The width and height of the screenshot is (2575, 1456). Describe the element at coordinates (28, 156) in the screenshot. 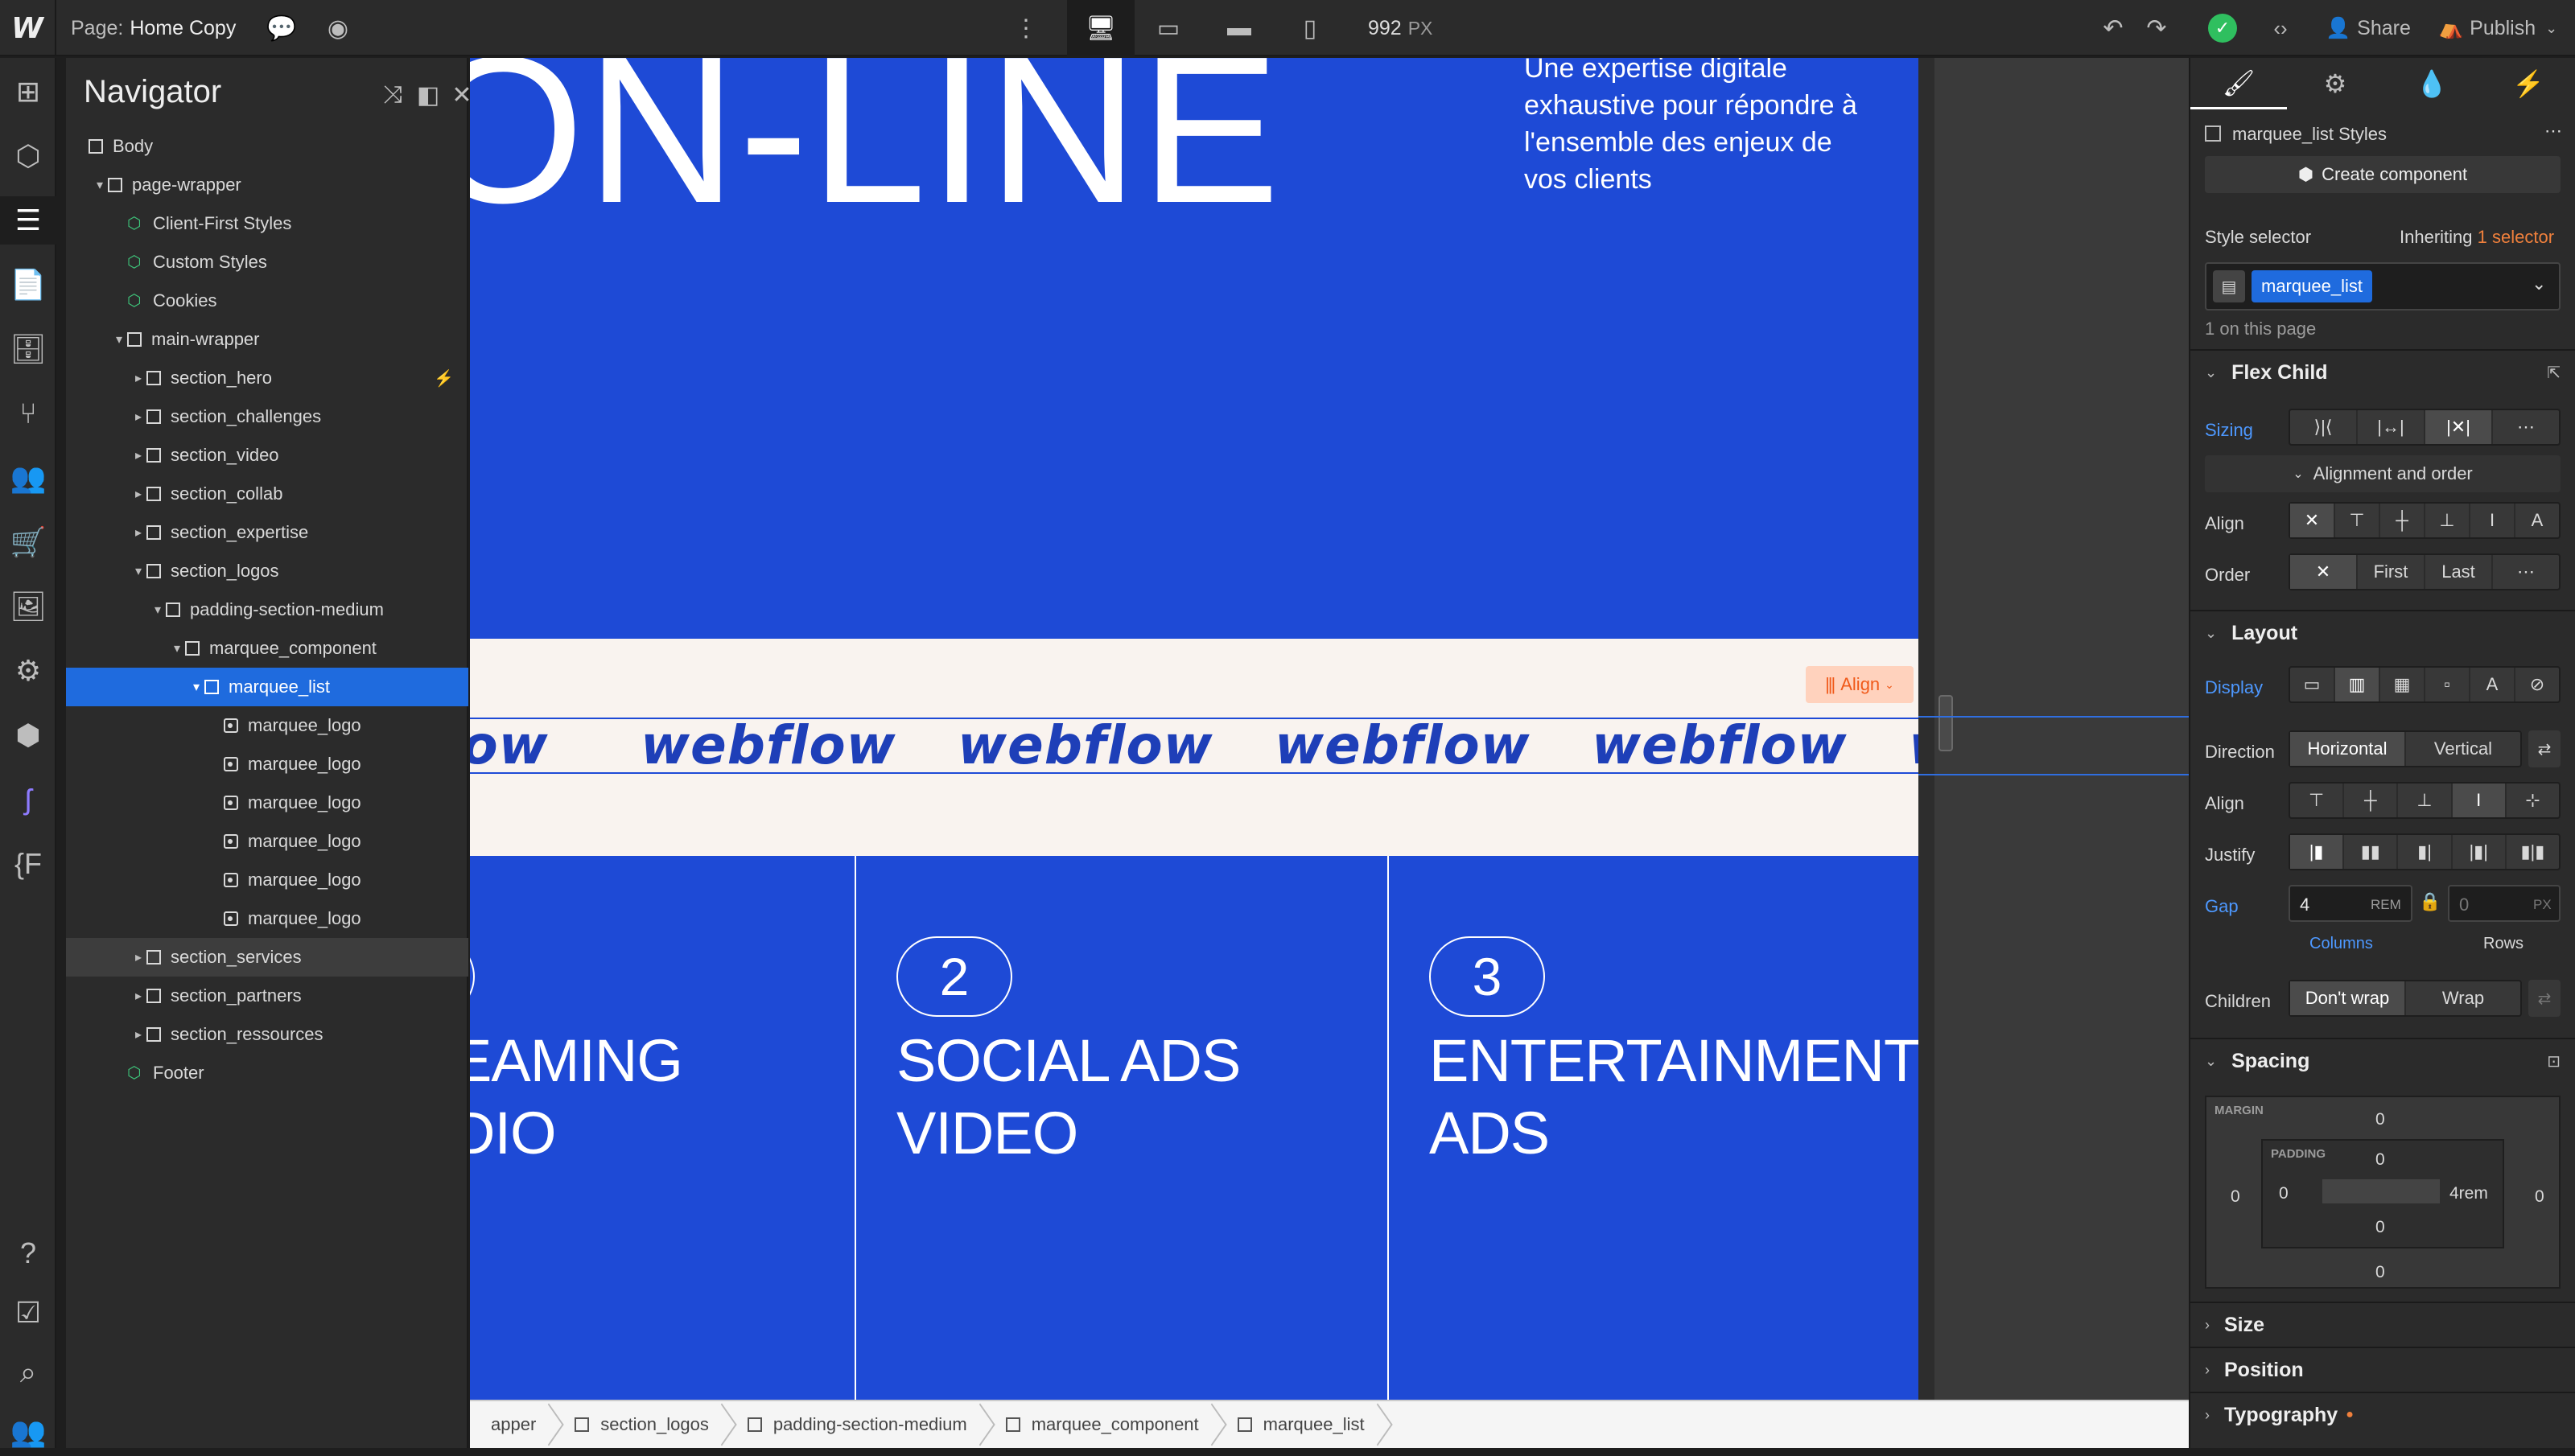

I see `components-icon: ⬡` at that location.